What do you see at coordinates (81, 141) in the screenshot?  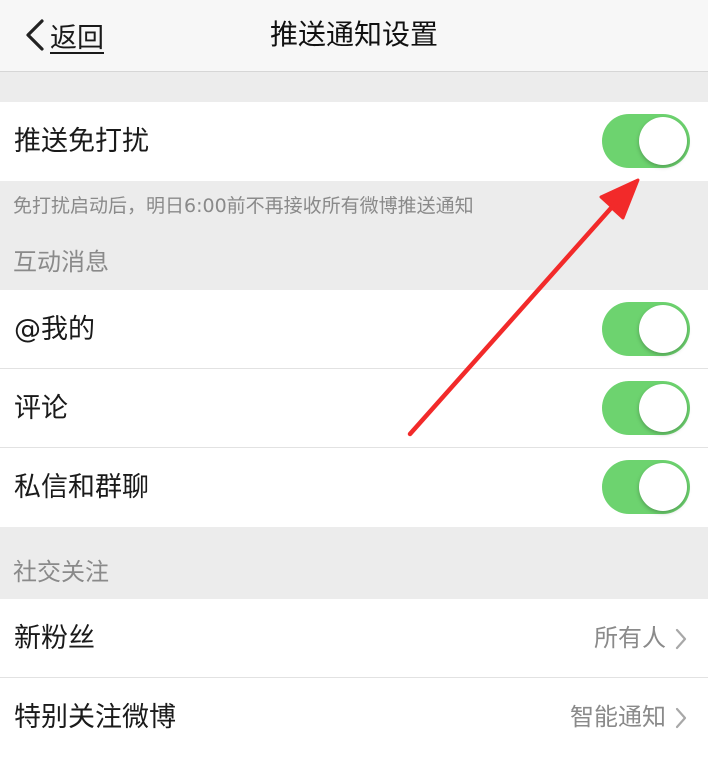 I see `dnd-label: 推送免打扰` at bounding box center [81, 141].